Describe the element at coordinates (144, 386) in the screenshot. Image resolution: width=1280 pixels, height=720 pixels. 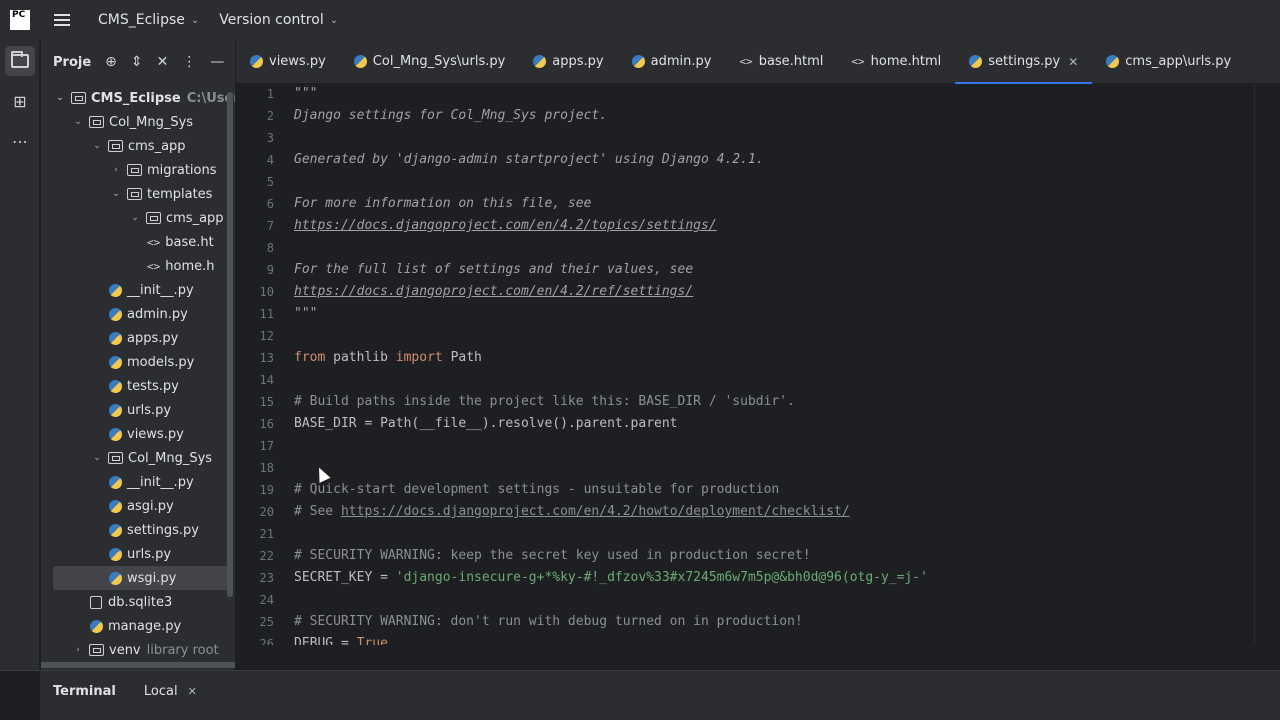
I see `tree-item: tests.py` at that location.